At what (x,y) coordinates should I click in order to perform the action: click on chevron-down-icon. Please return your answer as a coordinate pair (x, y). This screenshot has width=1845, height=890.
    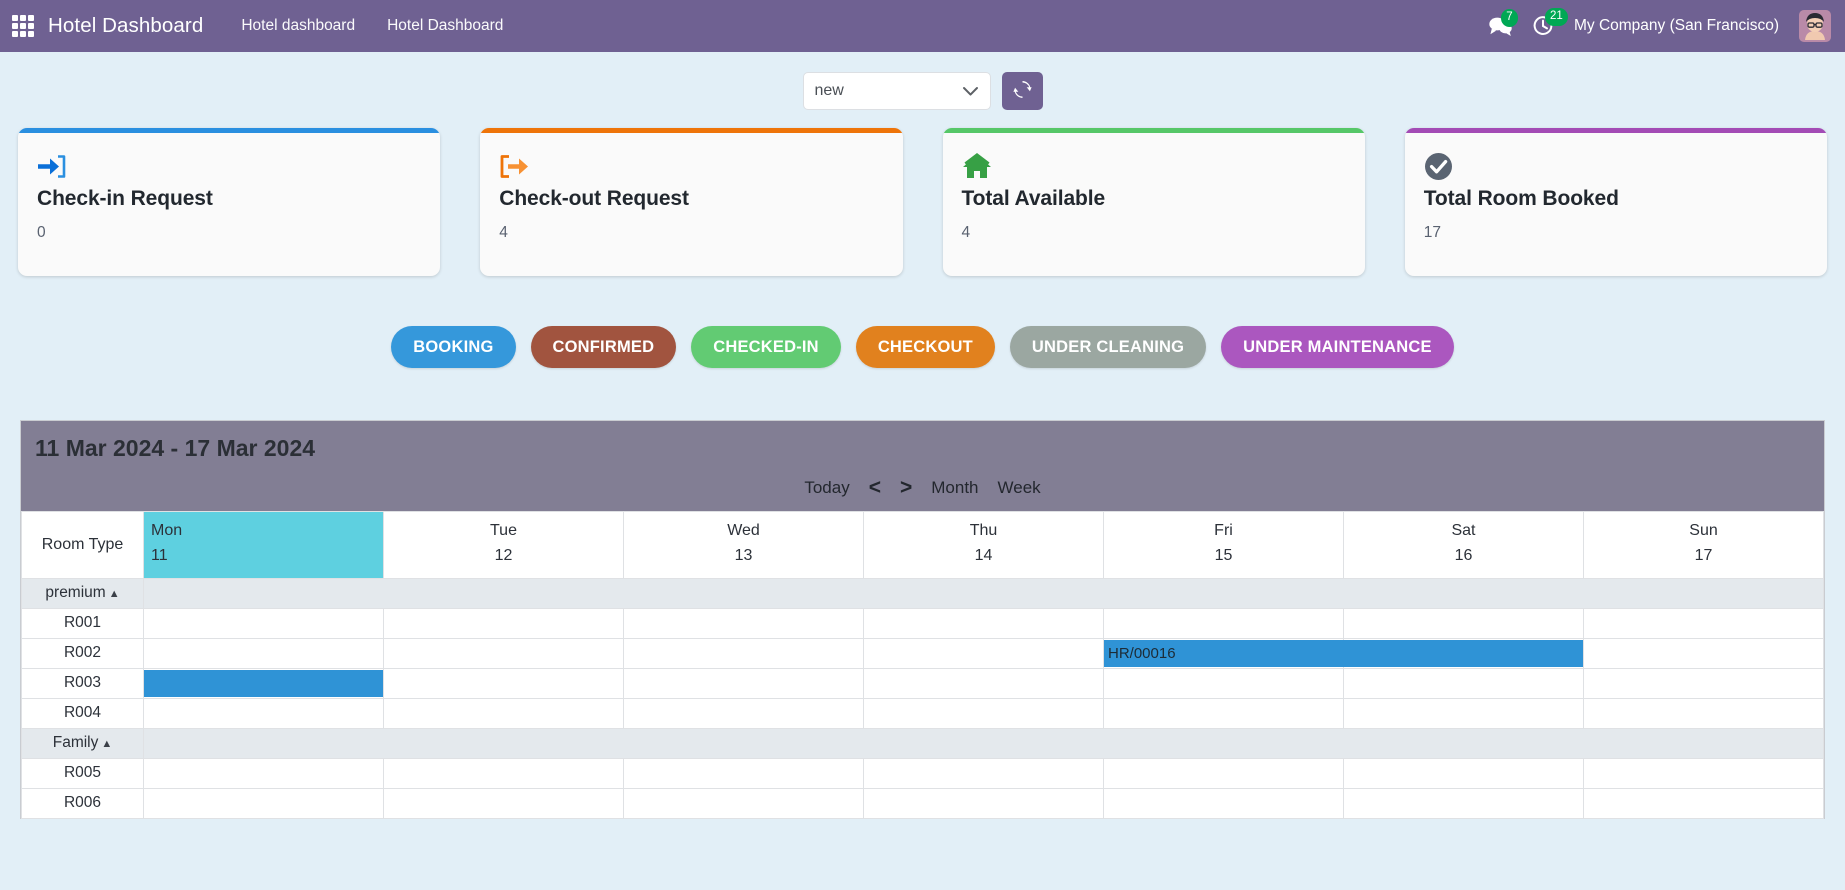
    Looking at the image, I should click on (970, 91).